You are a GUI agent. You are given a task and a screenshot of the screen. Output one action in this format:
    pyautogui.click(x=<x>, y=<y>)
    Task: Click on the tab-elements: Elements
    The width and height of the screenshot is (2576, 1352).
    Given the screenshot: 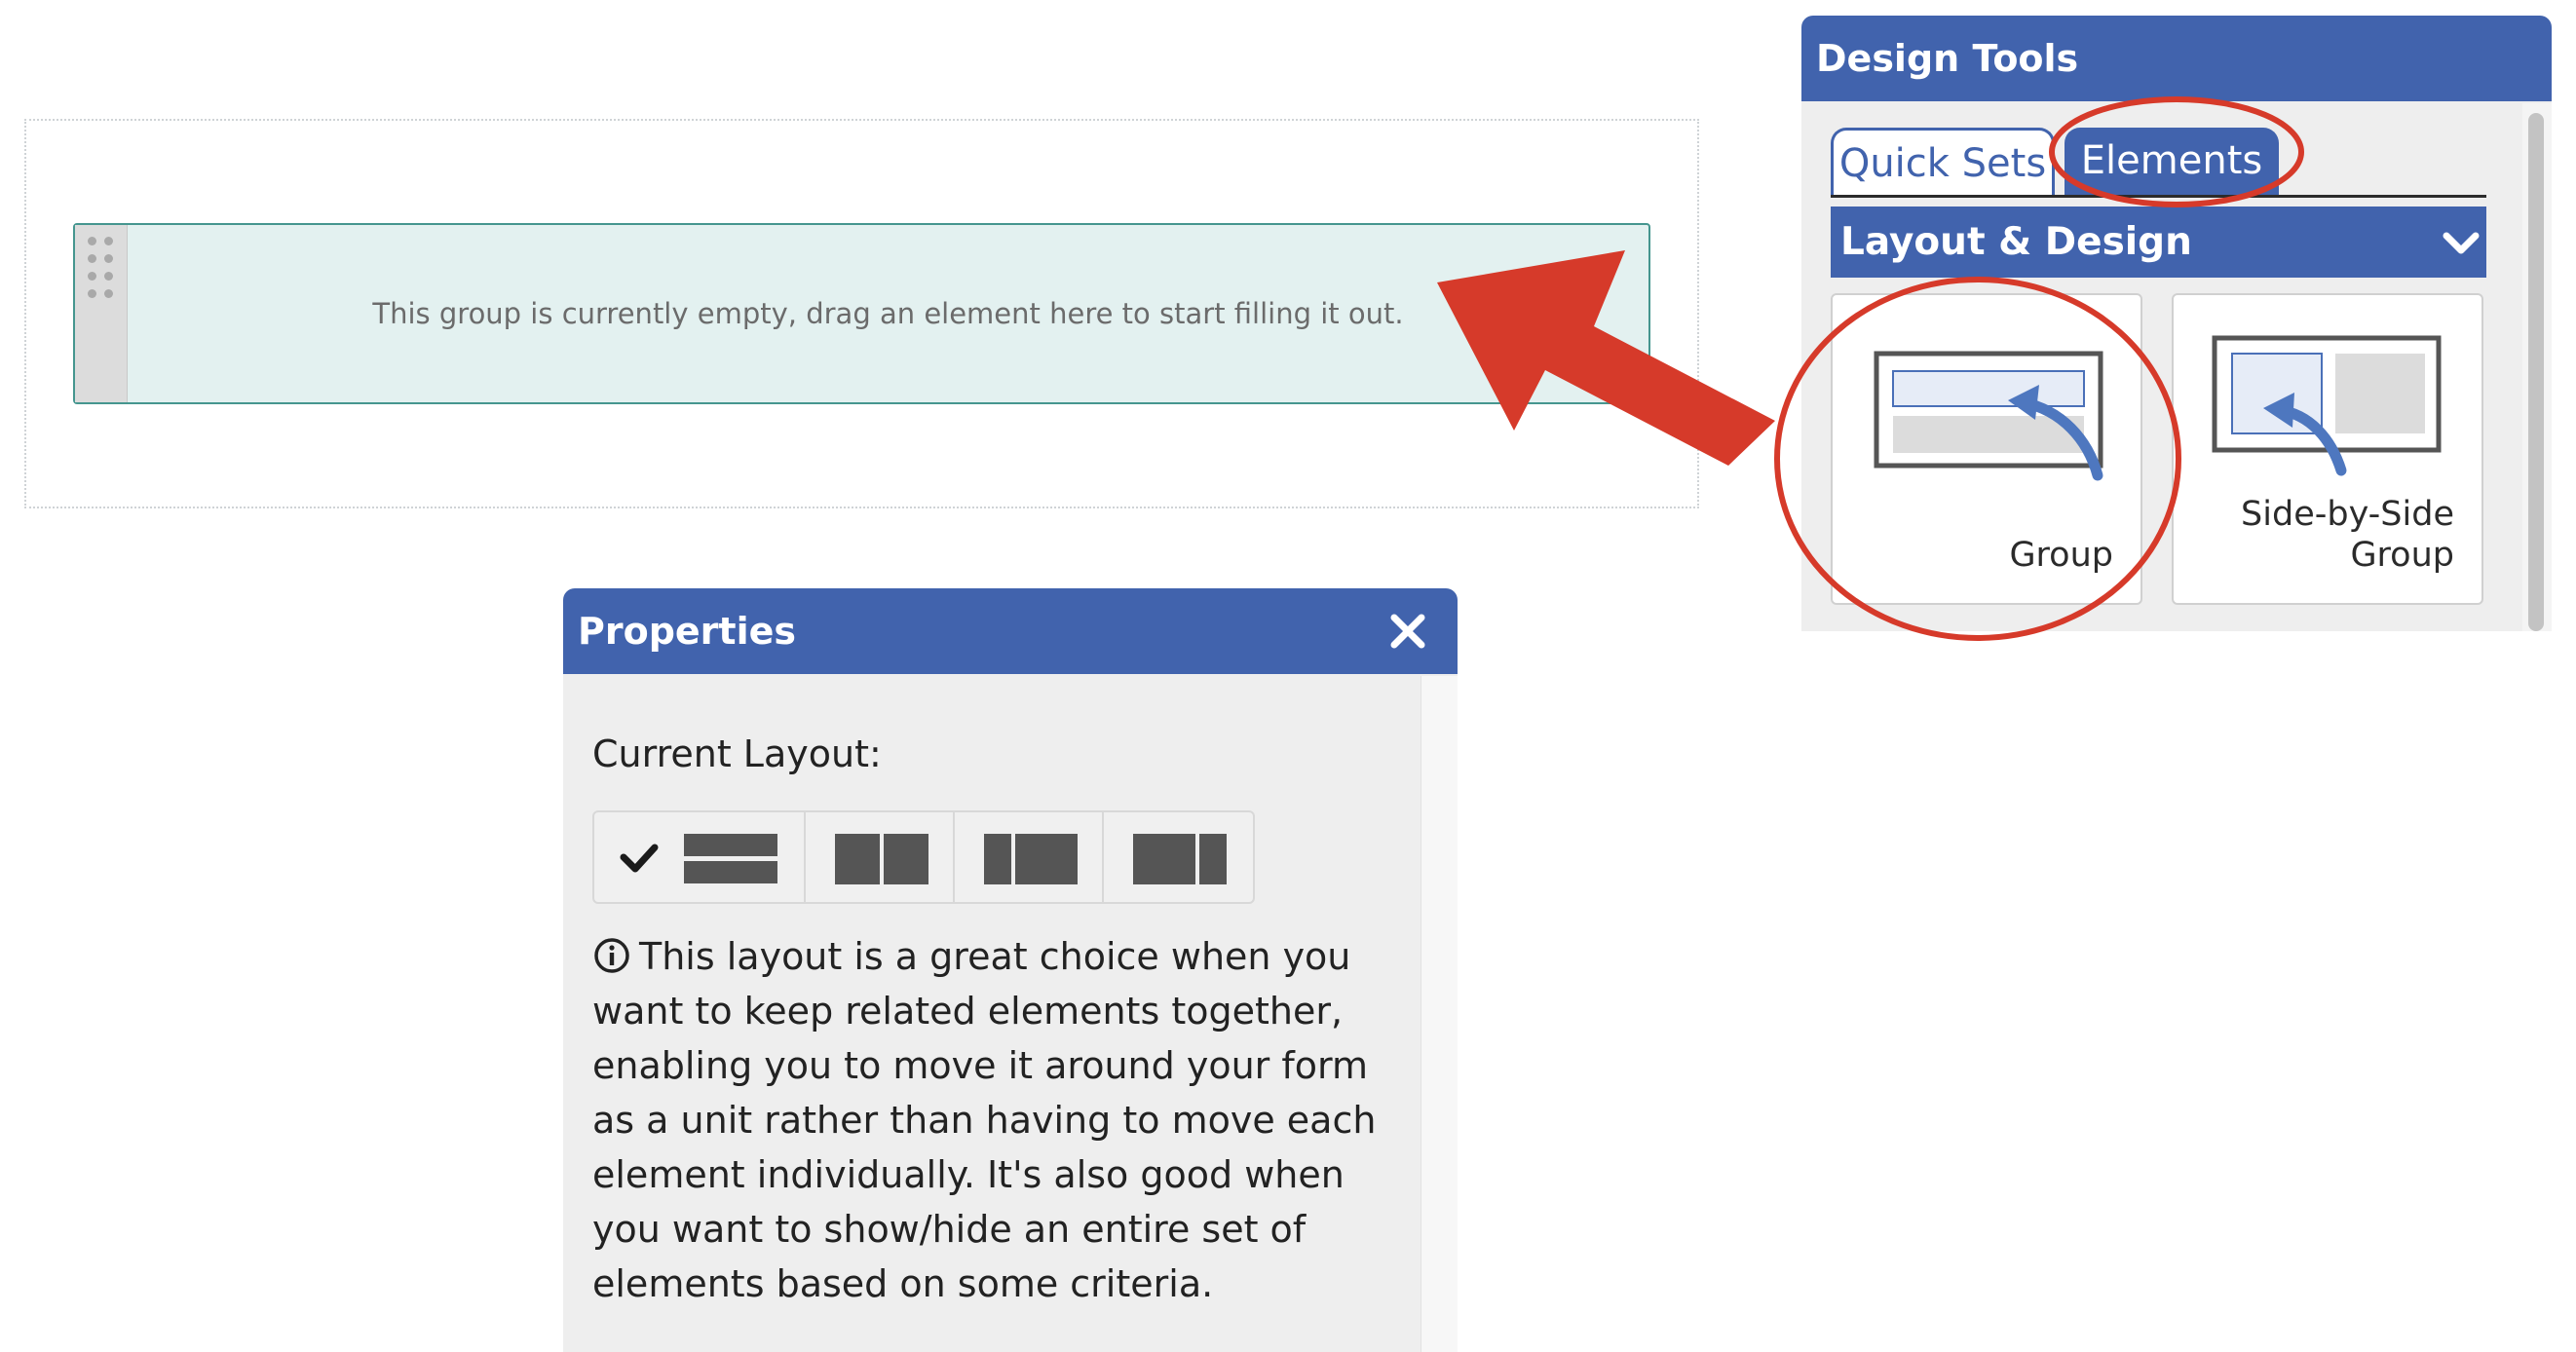 What is the action you would take?
    pyautogui.click(x=2172, y=163)
    